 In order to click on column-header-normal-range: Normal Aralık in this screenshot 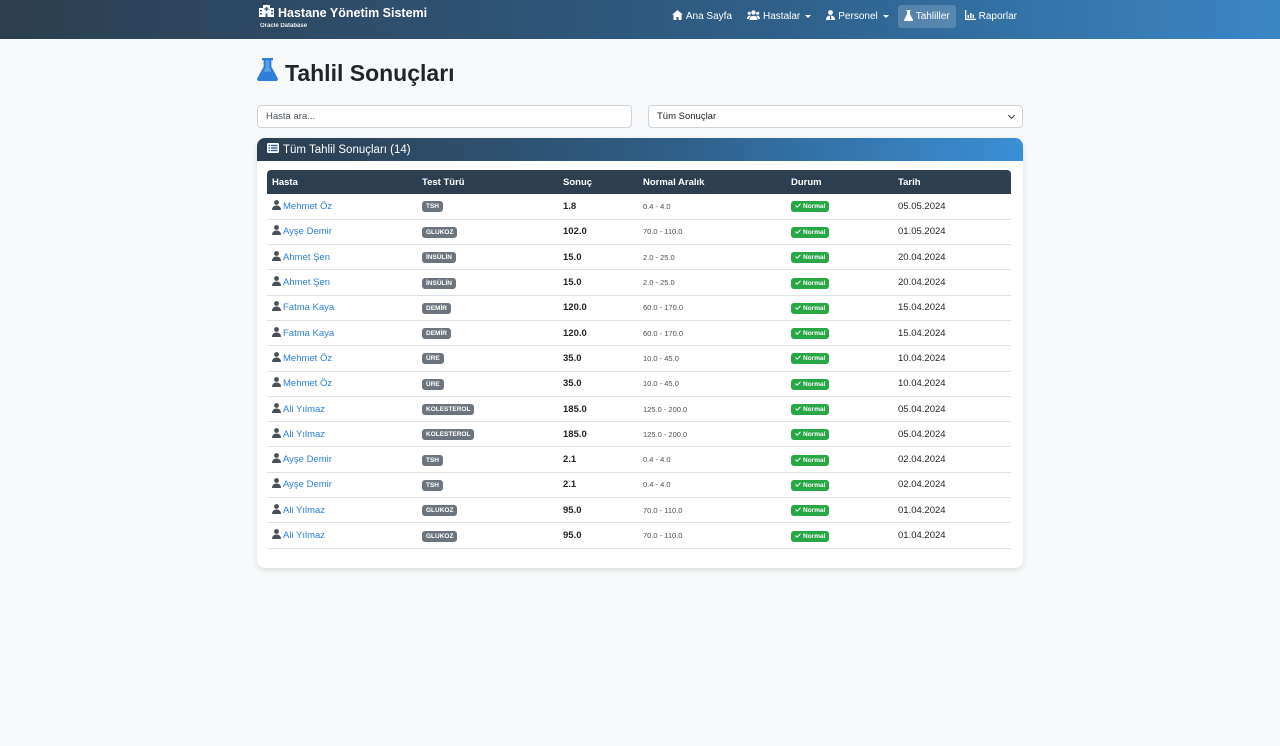, I will do `click(674, 182)`.